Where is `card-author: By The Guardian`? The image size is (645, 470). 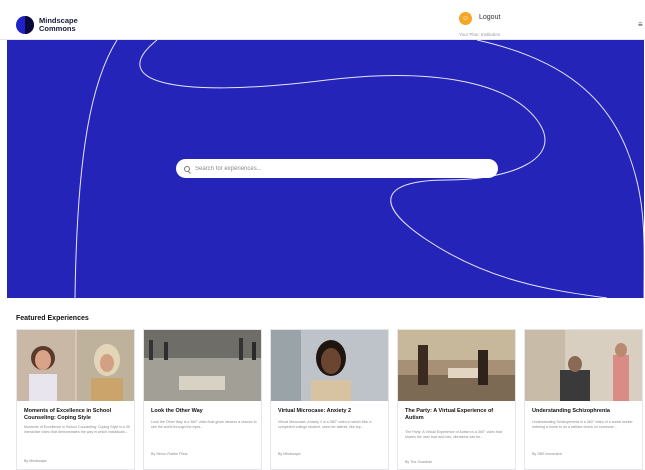 card-author: By The Guardian is located at coordinates (419, 462).